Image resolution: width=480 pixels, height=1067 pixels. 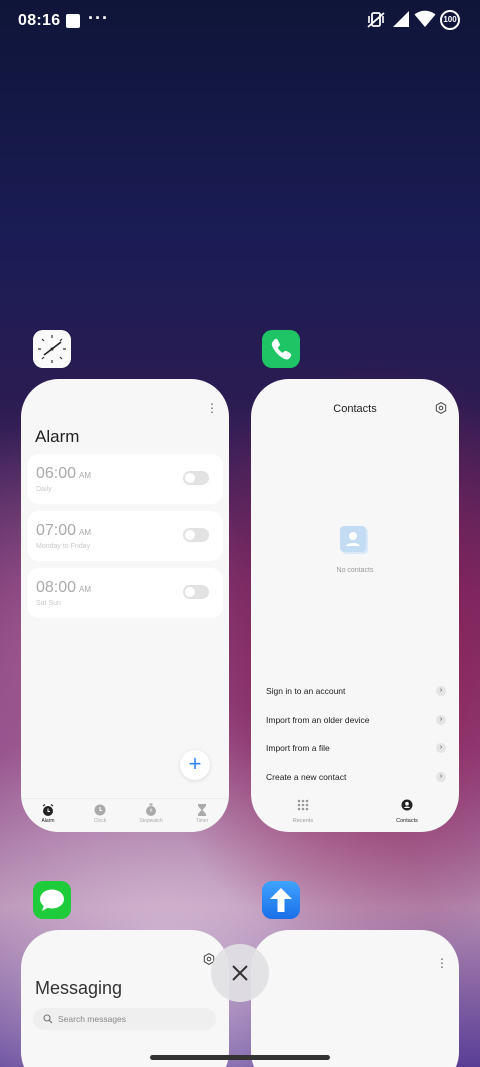 What do you see at coordinates (98, 18) in the screenshot?
I see `more-dots-icon: ···` at bounding box center [98, 18].